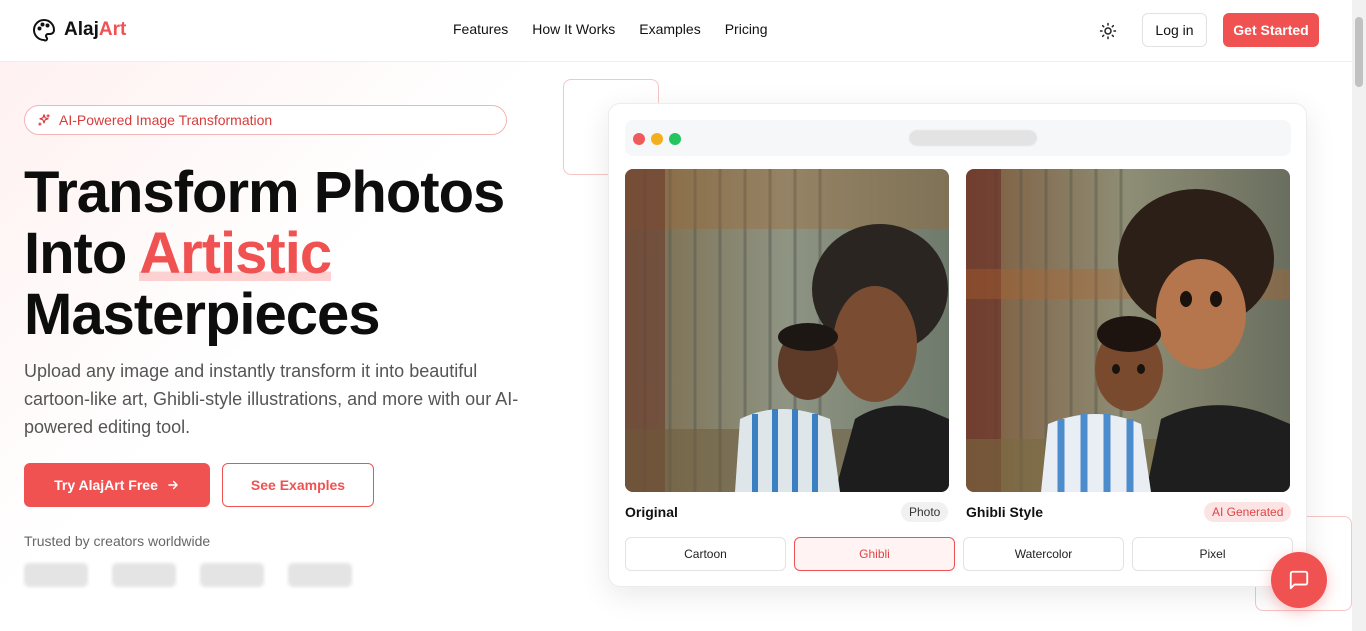  I want to click on style-selector: Cartoon Ghibli Watercolor Pixel, so click(959, 554).